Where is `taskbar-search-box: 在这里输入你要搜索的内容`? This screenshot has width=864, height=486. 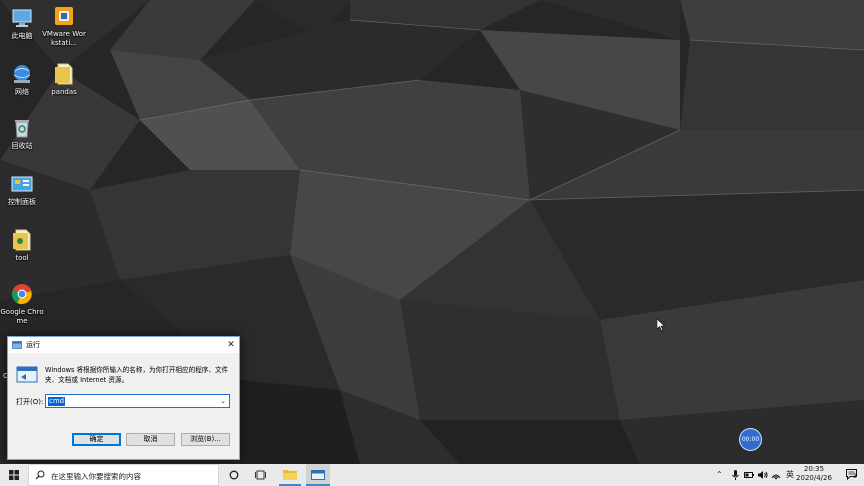
taskbar-search-box: 在这里输入你要搜索的内容 is located at coordinates (123, 475).